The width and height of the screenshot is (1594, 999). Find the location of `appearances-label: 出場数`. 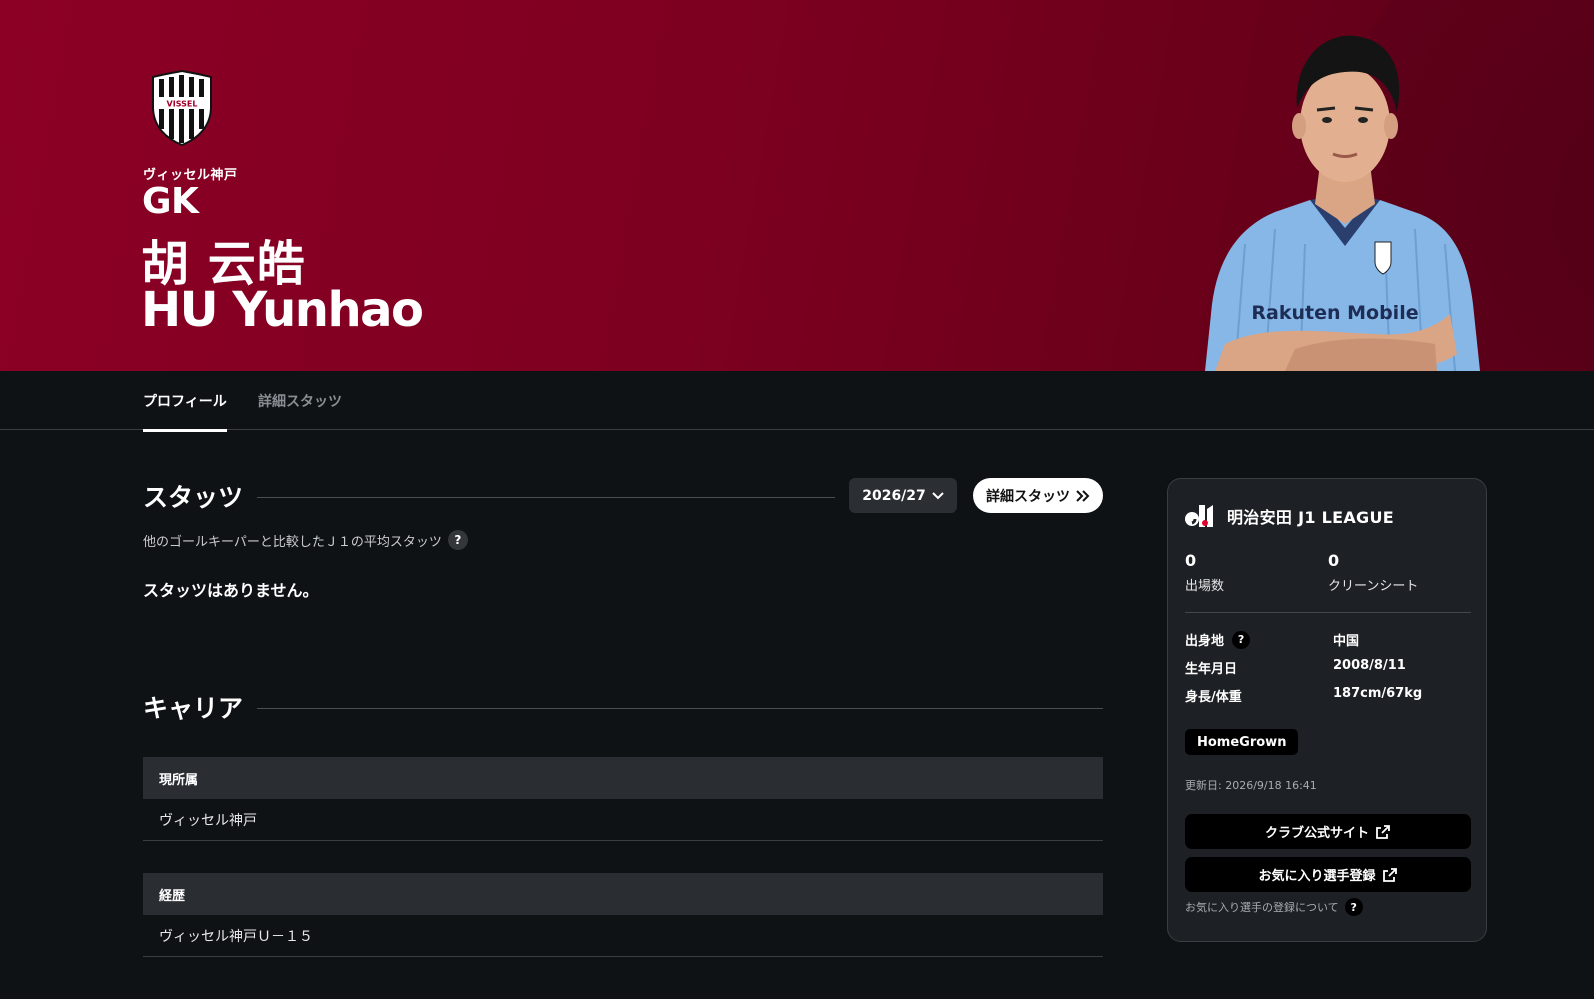

appearances-label: 出場数 is located at coordinates (1205, 586).